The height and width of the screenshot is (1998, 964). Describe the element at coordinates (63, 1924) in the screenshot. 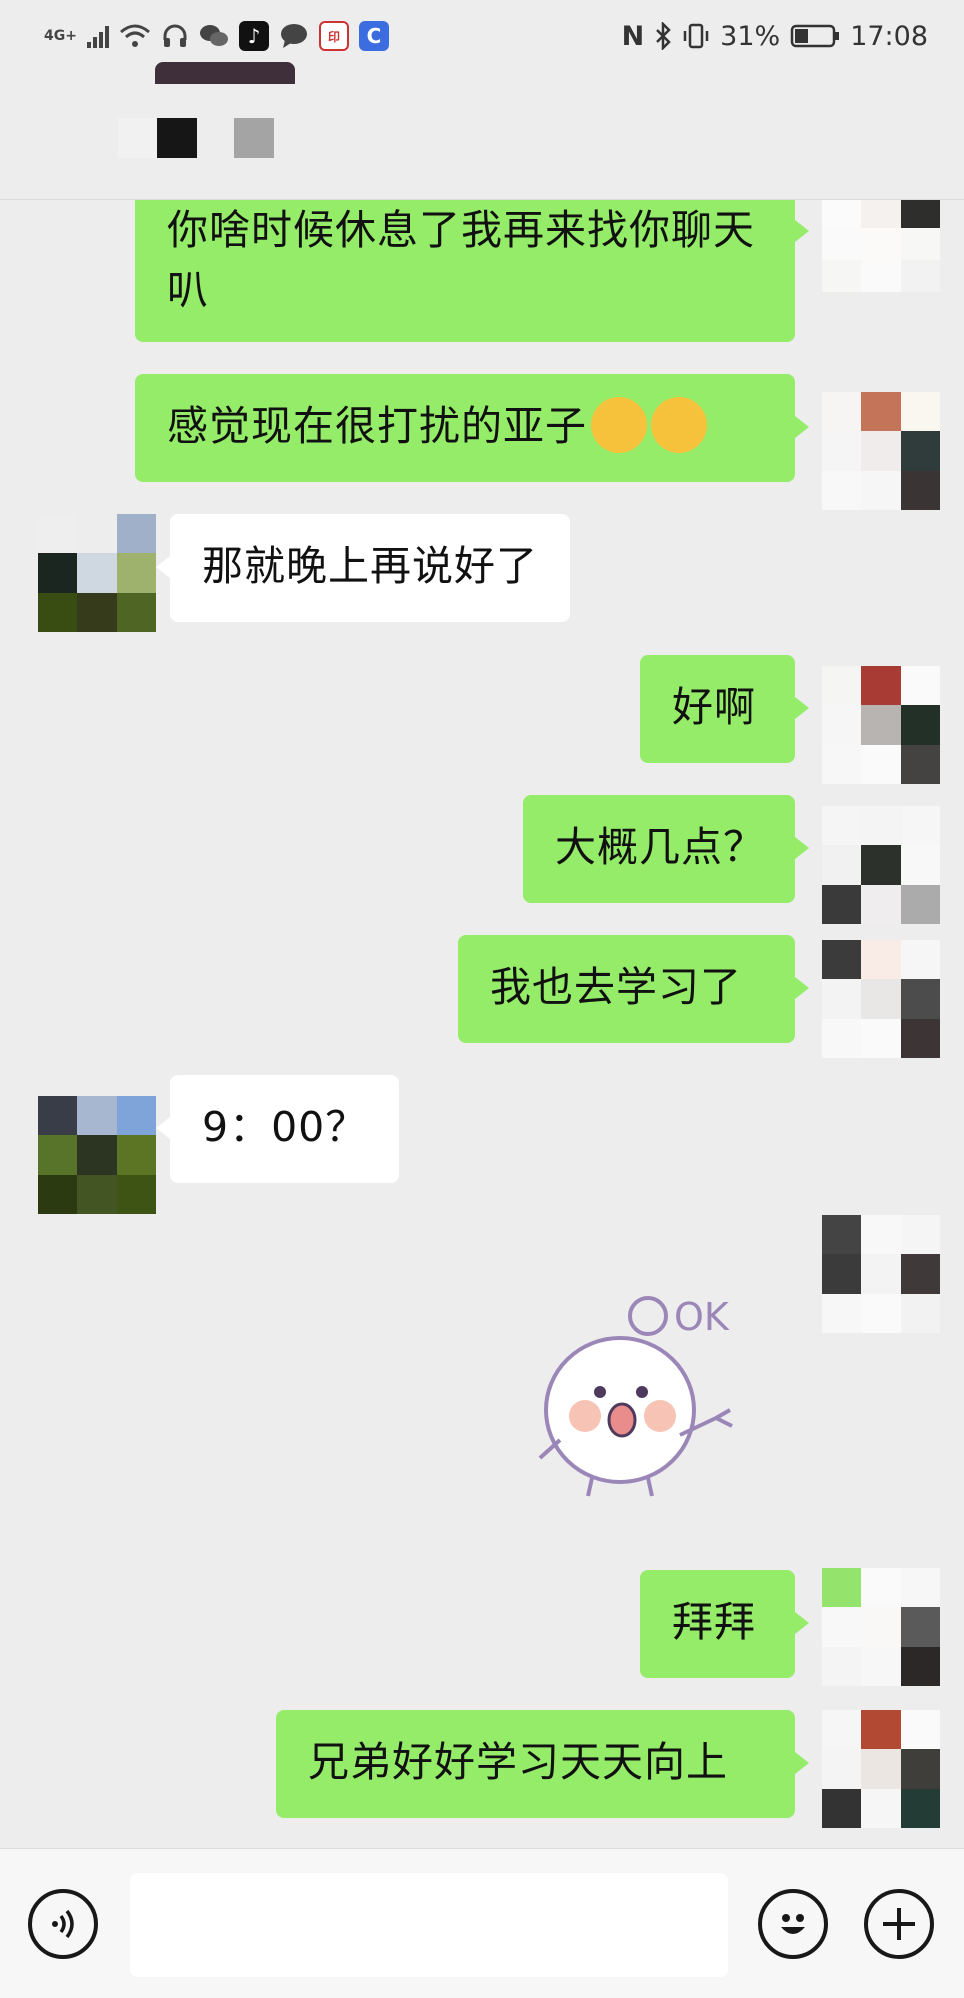

I see `voice-icon` at that location.